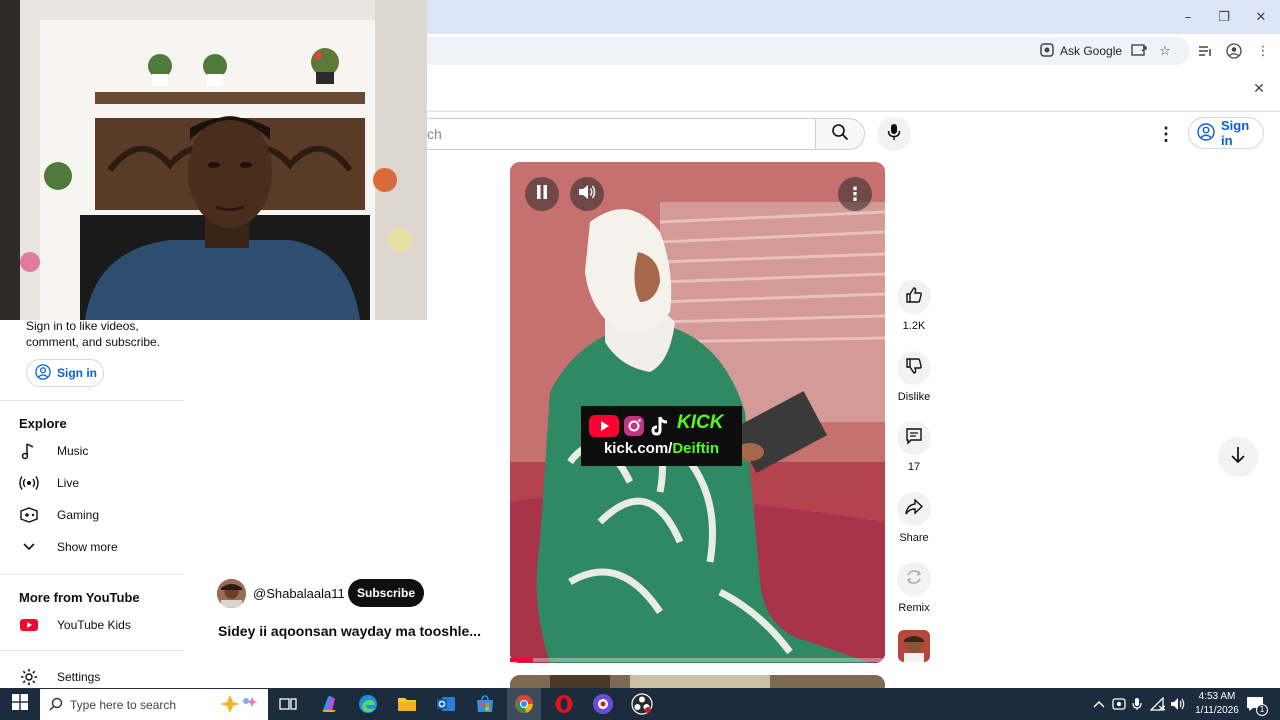 The width and height of the screenshot is (1280, 720). Describe the element at coordinates (43, 423) in the screenshot. I see `explore-heading: Explore` at that location.